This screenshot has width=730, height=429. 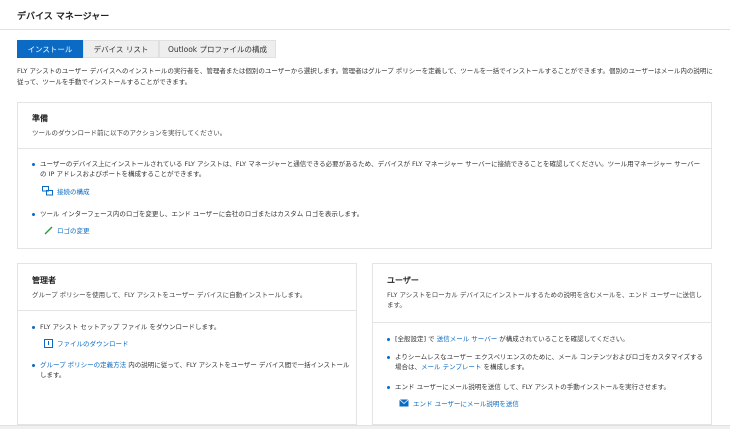 What do you see at coordinates (467, 339) in the screenshot?
I see `outgoing-mail-server-link: 送信メール サーバー` at bounding box center [467, 339].